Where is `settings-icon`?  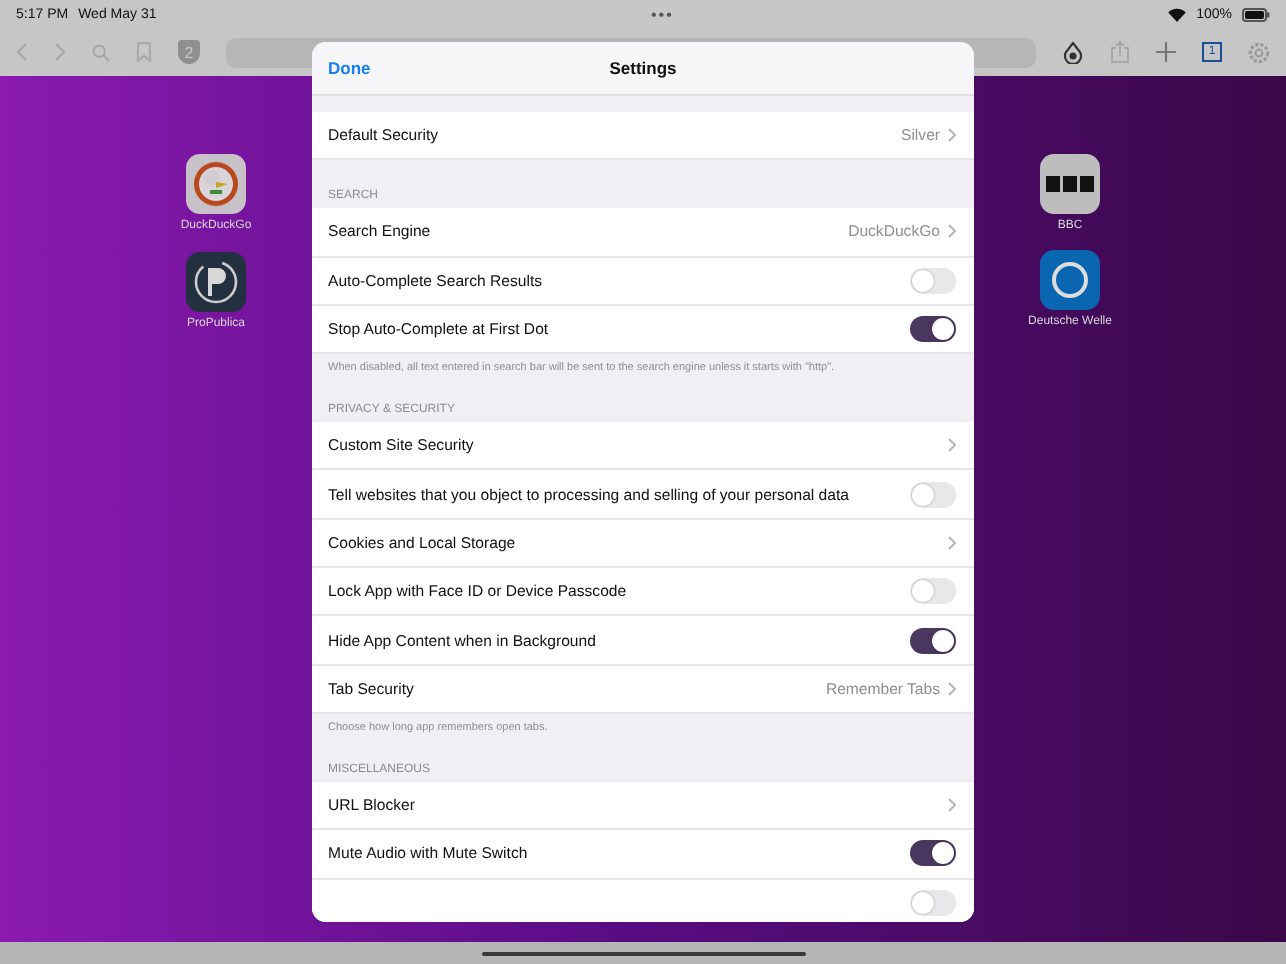 settings-icon is located at coordinates (1259, 52).